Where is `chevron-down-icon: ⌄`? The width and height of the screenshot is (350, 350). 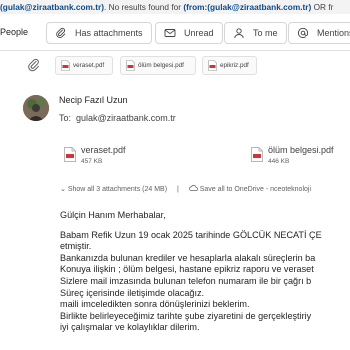 chevron-down-icon: ⌄ is located at coordinates (63, 189).